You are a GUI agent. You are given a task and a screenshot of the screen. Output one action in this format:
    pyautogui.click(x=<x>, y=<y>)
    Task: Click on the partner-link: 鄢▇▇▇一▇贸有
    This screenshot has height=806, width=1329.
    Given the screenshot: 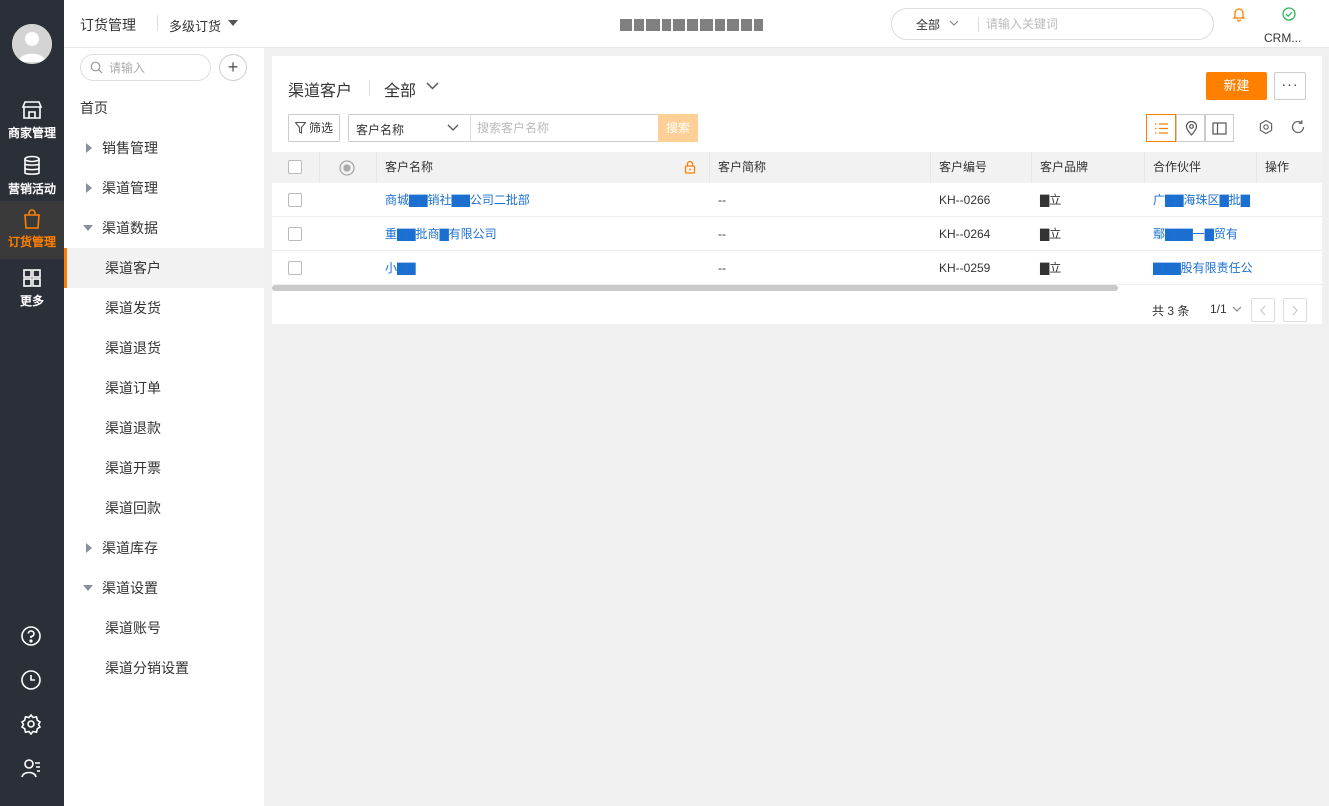 What is the action you would take?
    pyautogui.click(x=1201, y=234)
    